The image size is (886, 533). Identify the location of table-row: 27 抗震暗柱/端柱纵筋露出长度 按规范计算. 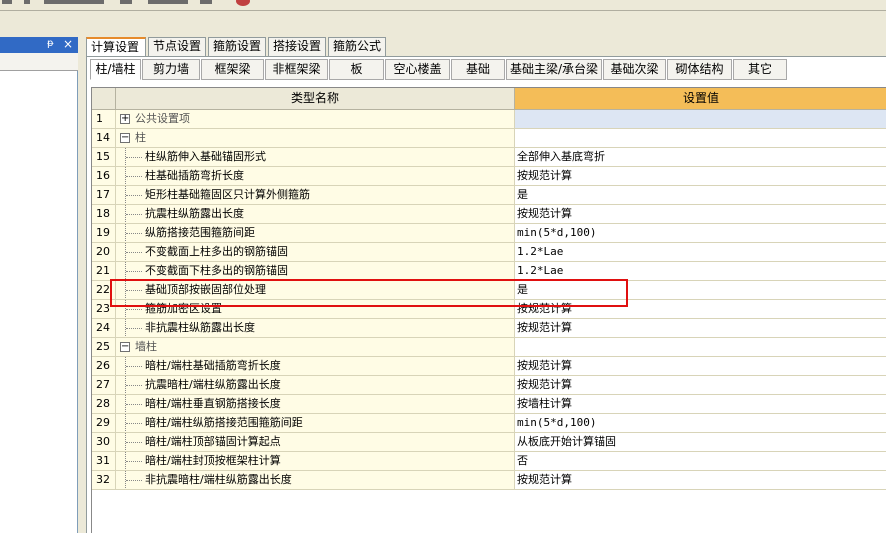
(489, 385).